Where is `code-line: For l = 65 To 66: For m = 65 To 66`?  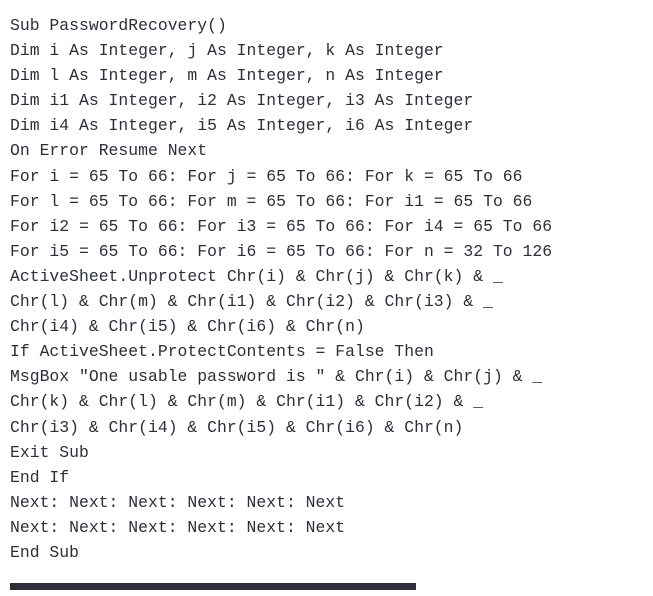 code-line: For l = 65 To 66: For m = 65 To 66 is located at coordinates (271, 201).